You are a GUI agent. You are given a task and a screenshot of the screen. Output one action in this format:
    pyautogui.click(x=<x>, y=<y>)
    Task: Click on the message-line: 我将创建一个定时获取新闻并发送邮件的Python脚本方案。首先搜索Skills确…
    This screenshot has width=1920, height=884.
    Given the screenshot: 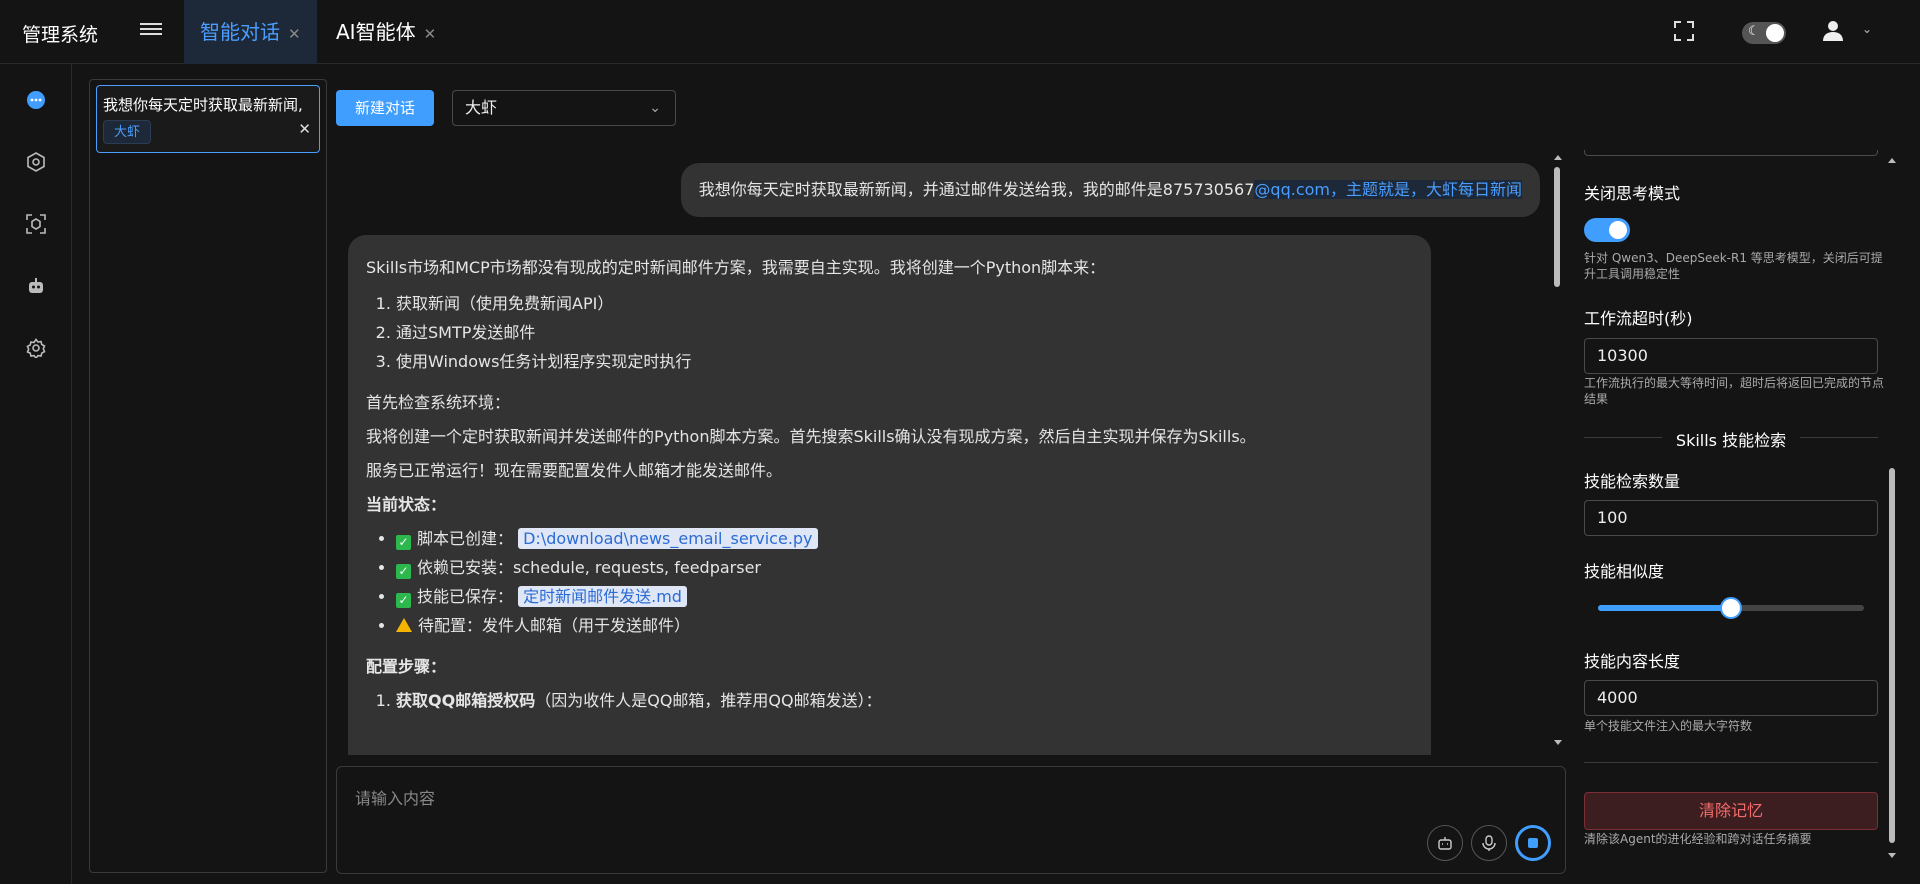 What is the action you would take?
    pyautogui.click(x=811, y=436)
    